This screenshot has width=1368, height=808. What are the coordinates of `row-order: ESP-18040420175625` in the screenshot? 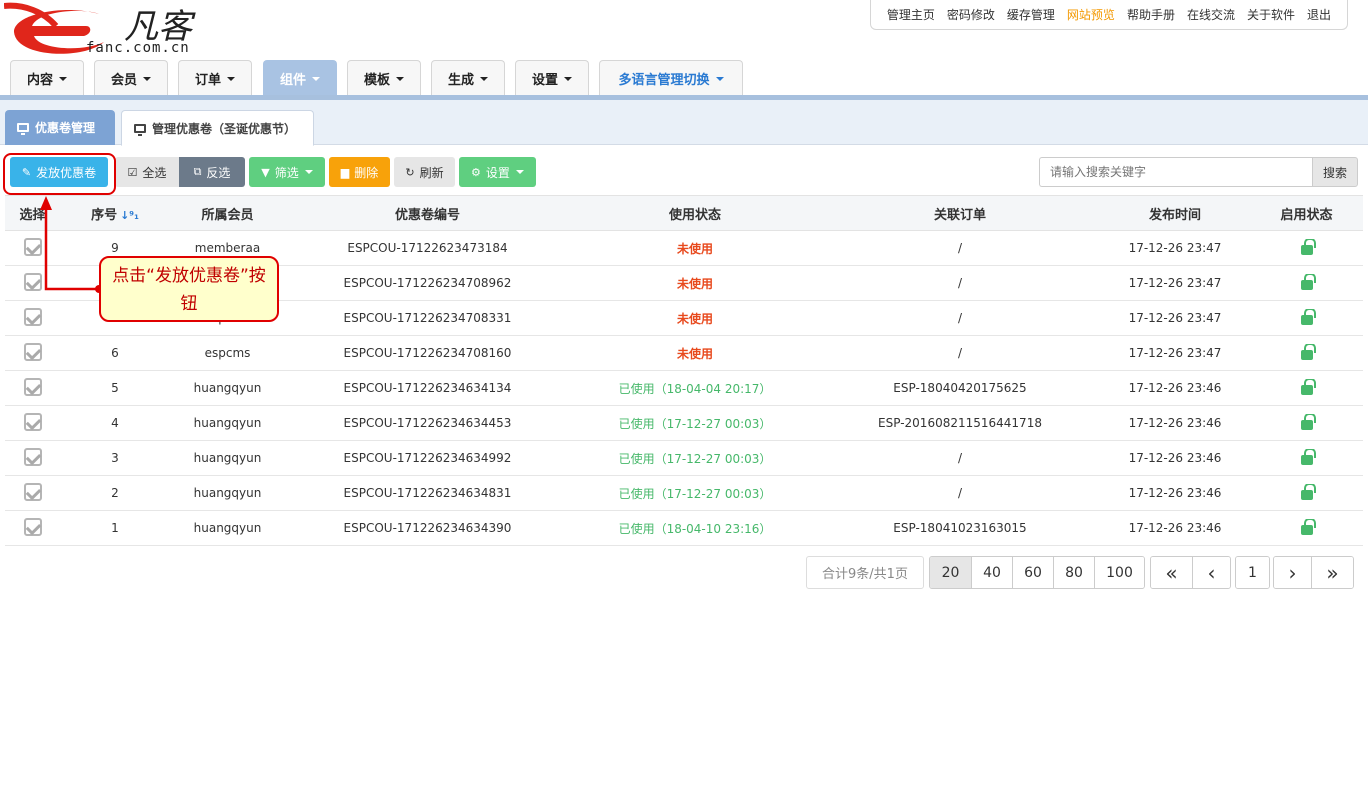 It's located at (960, 388).